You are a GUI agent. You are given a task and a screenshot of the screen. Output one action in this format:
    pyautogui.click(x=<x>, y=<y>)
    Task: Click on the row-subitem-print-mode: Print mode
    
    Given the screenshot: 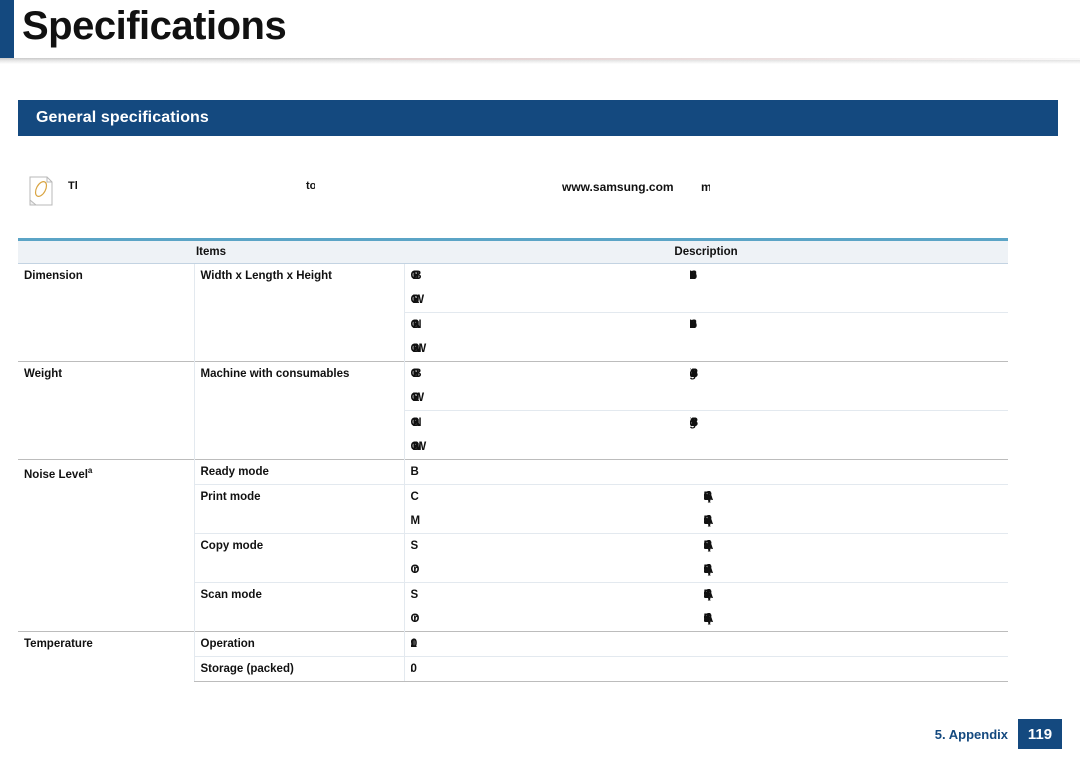 What is the action you would take?
    pyautogui.click(x=299, y=509)
    